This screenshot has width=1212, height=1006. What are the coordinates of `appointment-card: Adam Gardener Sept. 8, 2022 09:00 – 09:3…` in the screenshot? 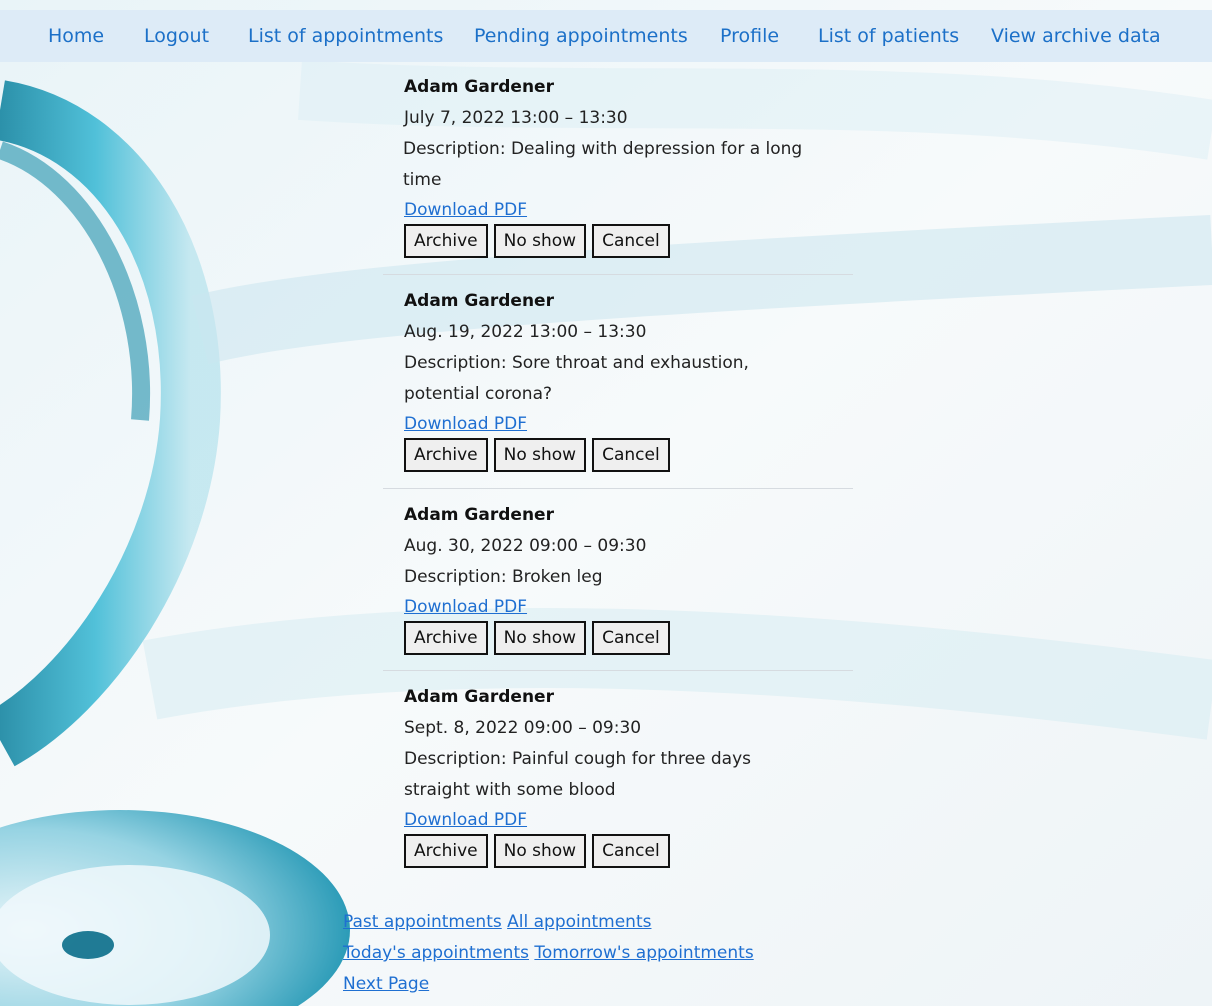 It's located at (618, 780).